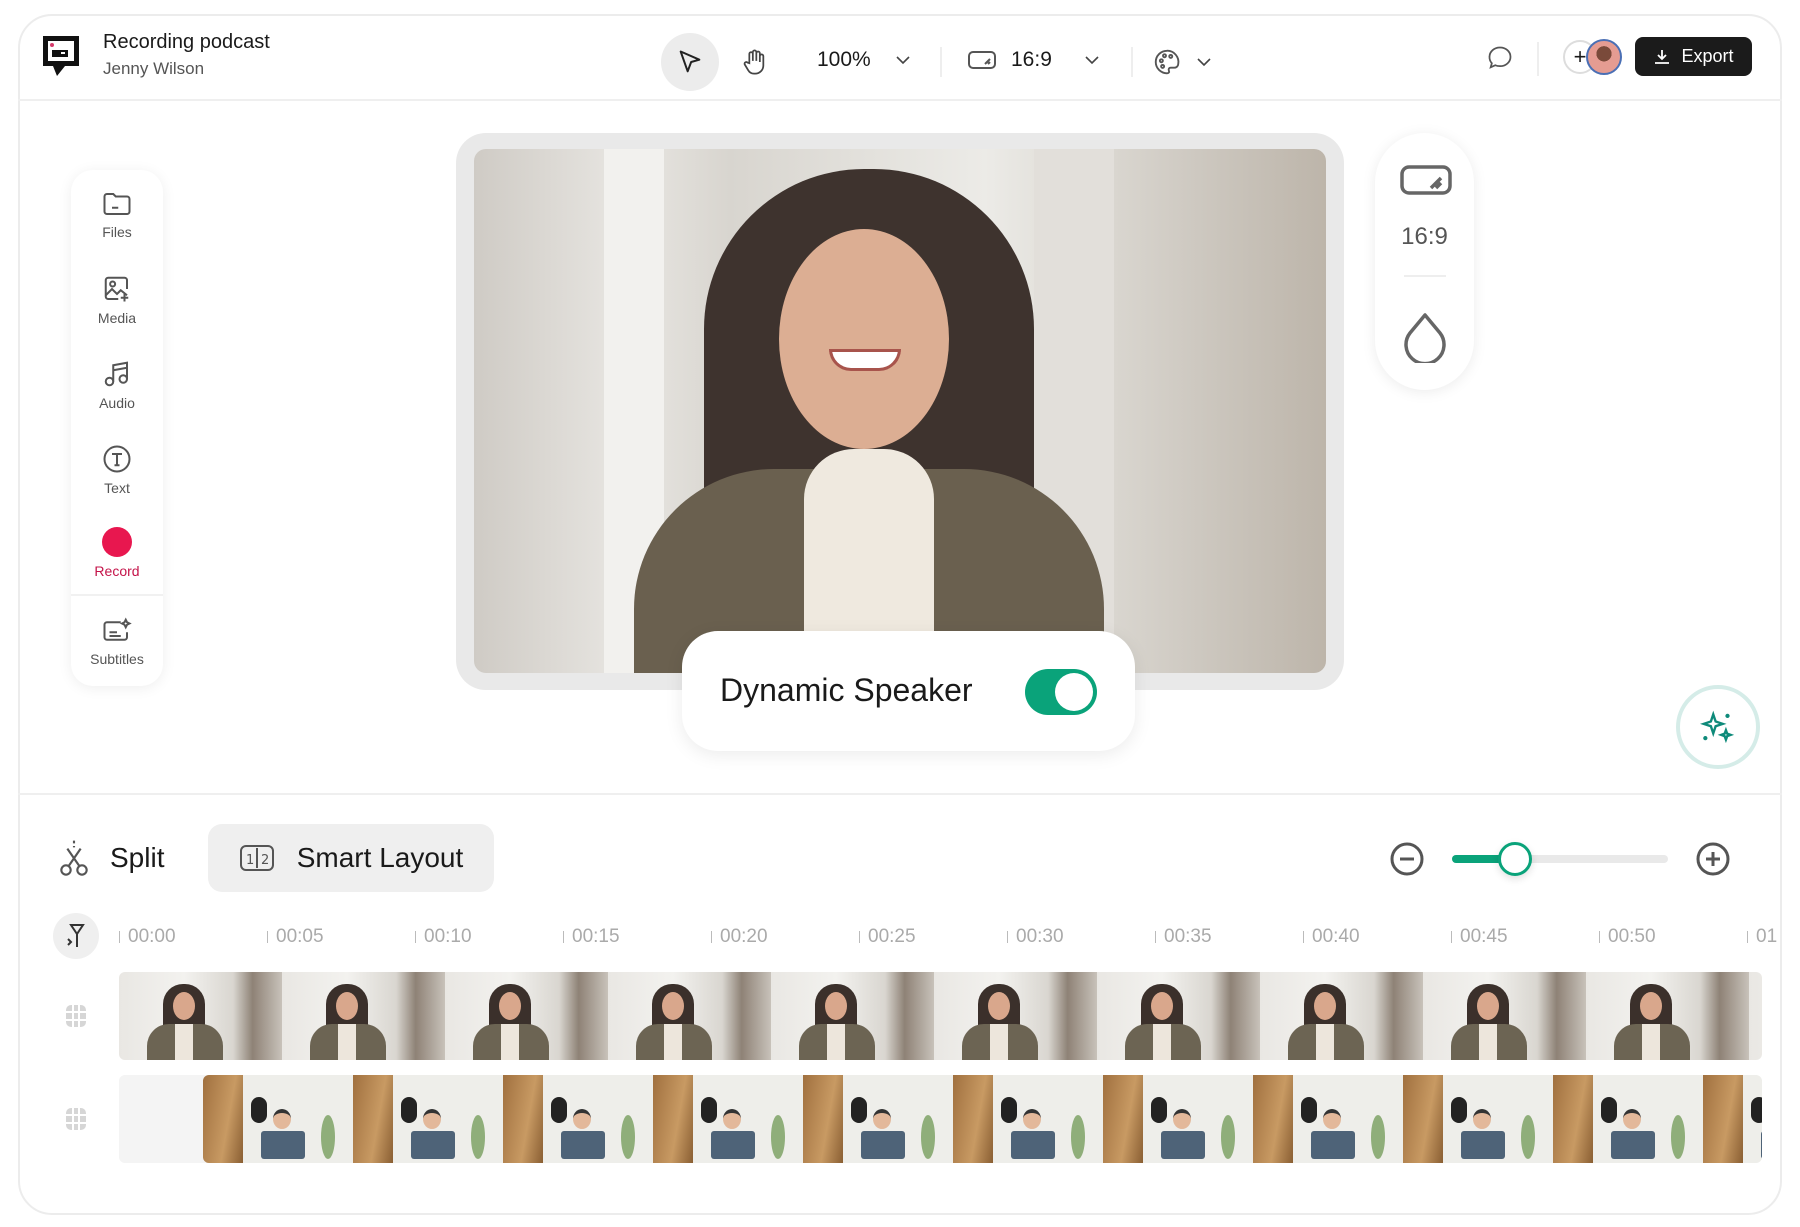 This screenshot has height=1227, width=1800. What do you see at coordinates (591, 937) in the screenshot?
I see `timeline-tick: 00:15` at bounding box center [591, 937].